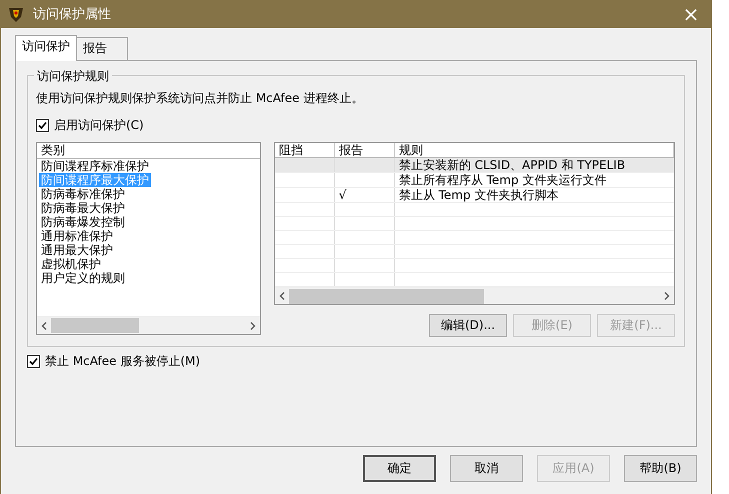 This screenshot has width=729, height=494. What do you see at coordinates (77, 236) in the screenshot?
I see `list-item: 通用标准保护` at bounding box center [77, 236].